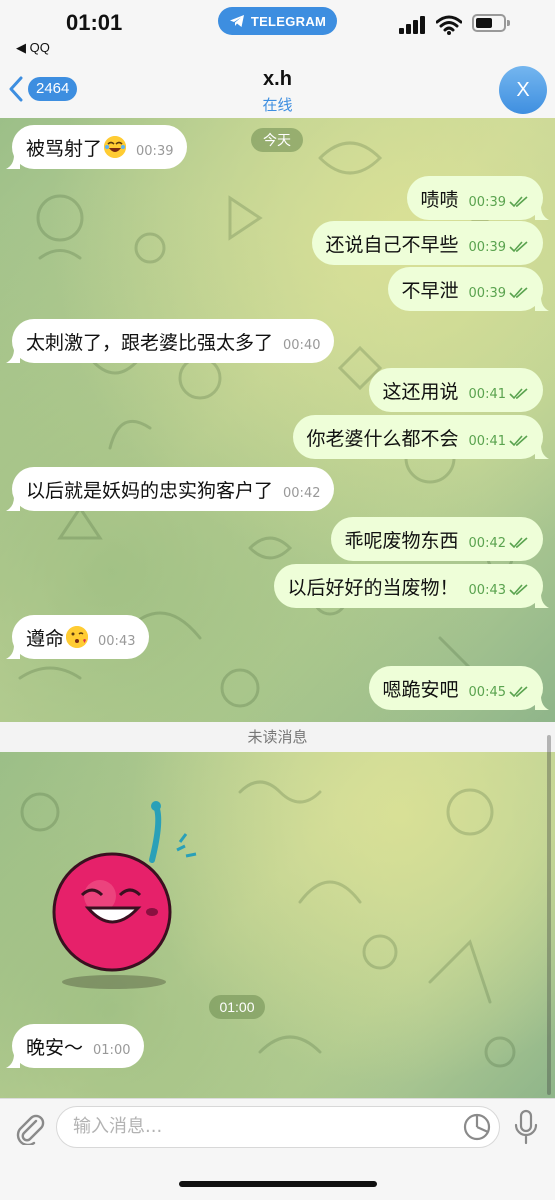 This screenshot has width=555, height=1200. I want to click on message-outgoing: 啧啧 00:39, so click(477, 198).